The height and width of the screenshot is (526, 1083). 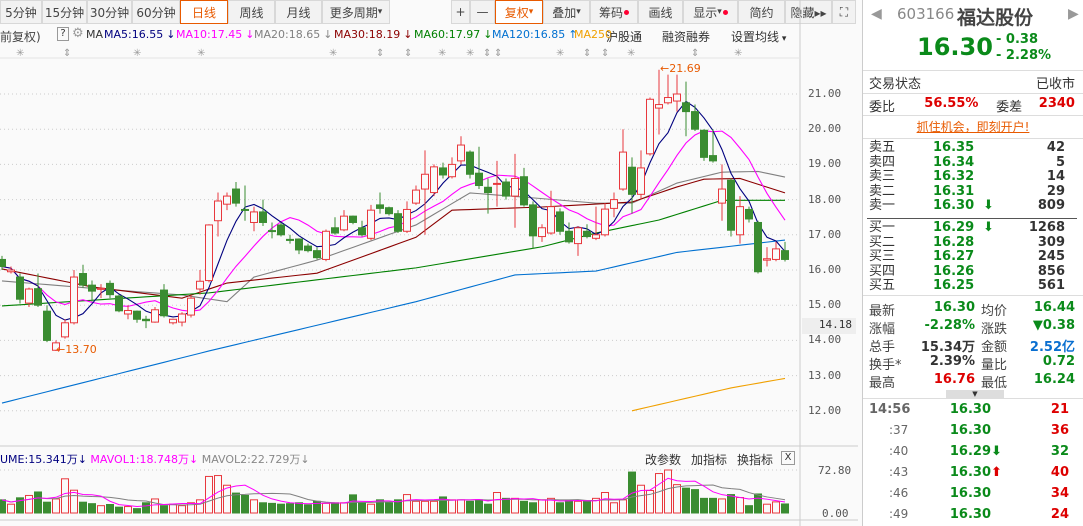 I want to click on change-params-button: 改参数, so click(x=663, y=459).